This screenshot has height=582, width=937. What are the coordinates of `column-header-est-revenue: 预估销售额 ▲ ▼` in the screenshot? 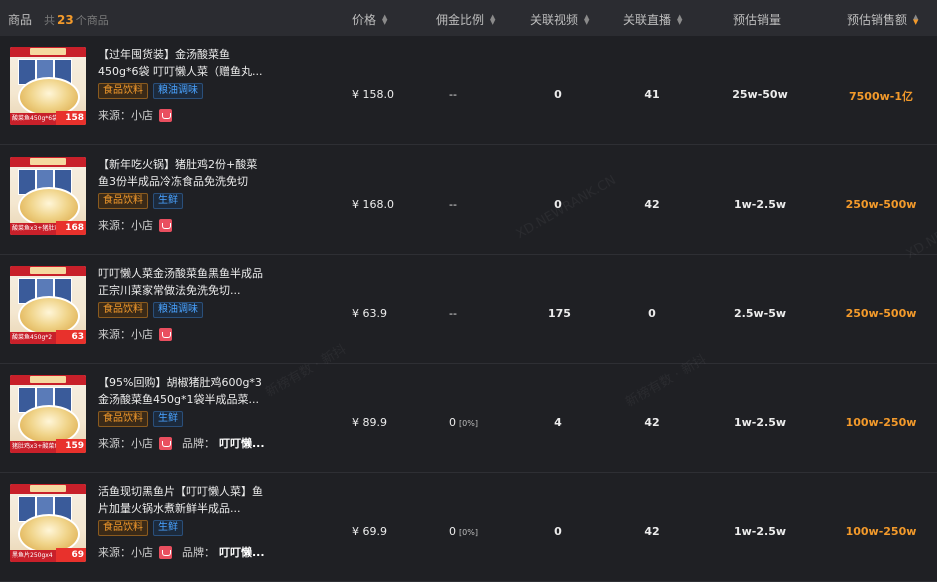 It's located at (882, 19).